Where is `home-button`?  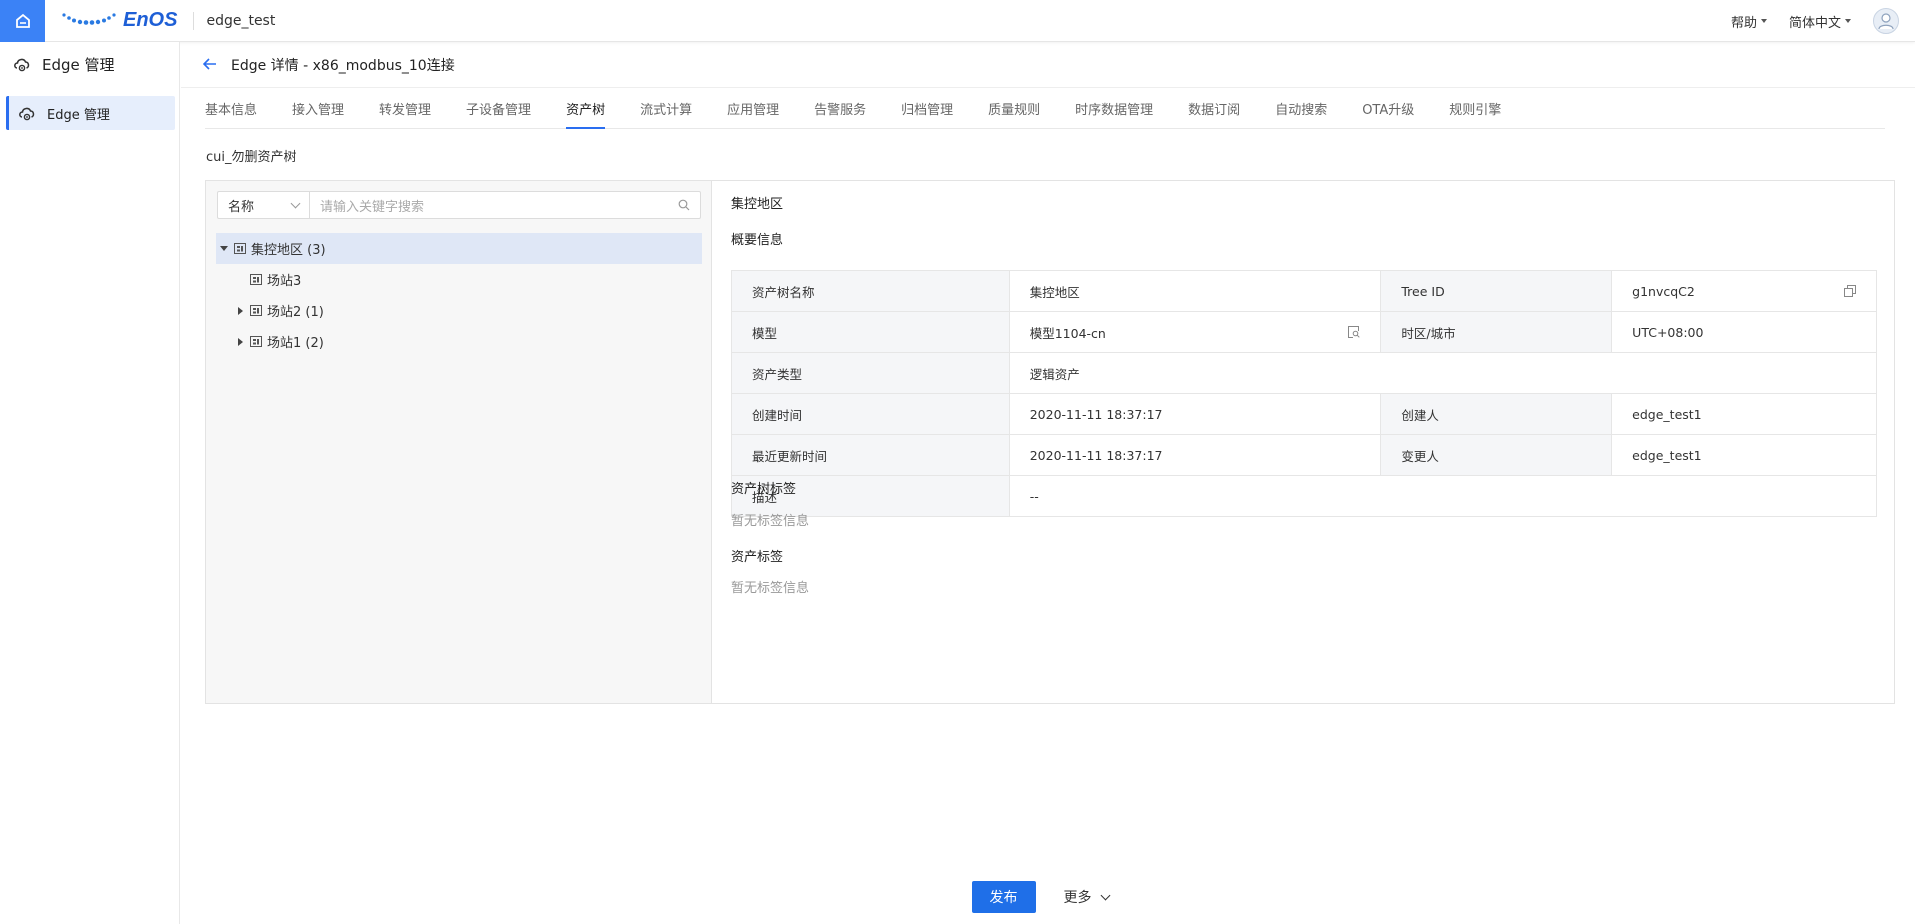
home-button is located at coordinates (22, 21).